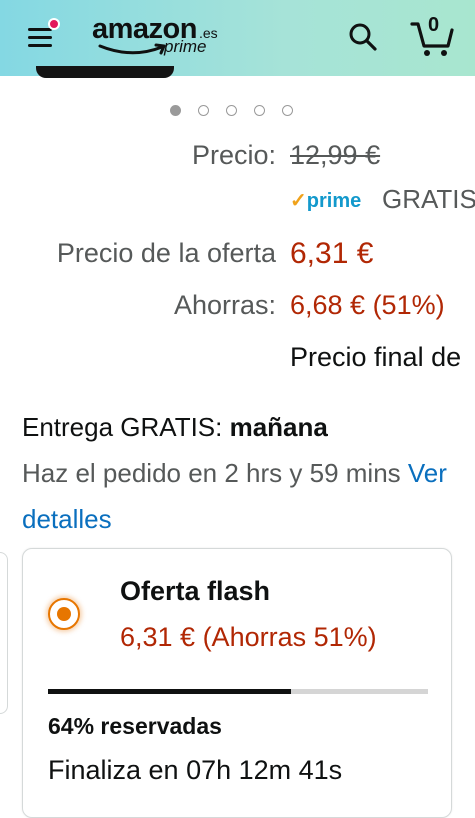 Image resolution: width=475 pixels, height=818 pixels. I want to click on claimed-progress-fill, so click(170, 691).